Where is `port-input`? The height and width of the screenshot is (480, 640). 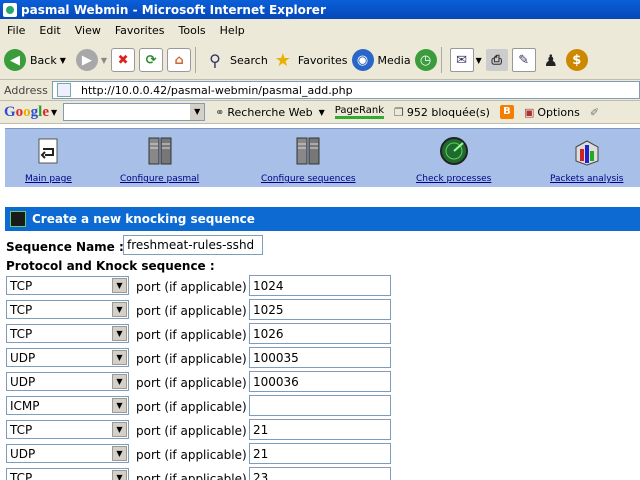
port-input is located at coordinates (320, 405).